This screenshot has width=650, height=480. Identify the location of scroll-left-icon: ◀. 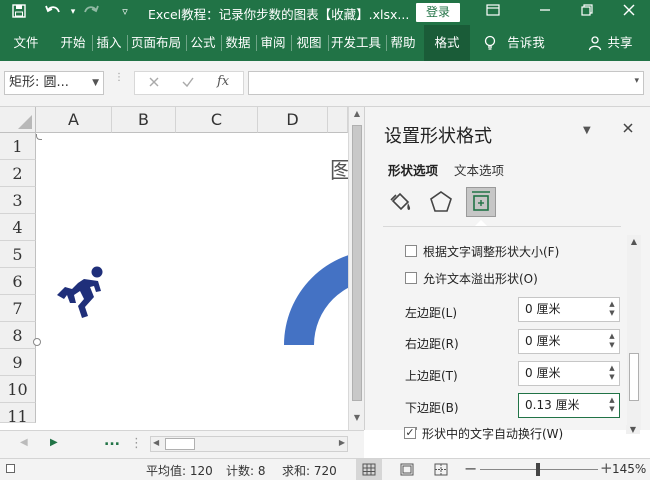
(156, 442).